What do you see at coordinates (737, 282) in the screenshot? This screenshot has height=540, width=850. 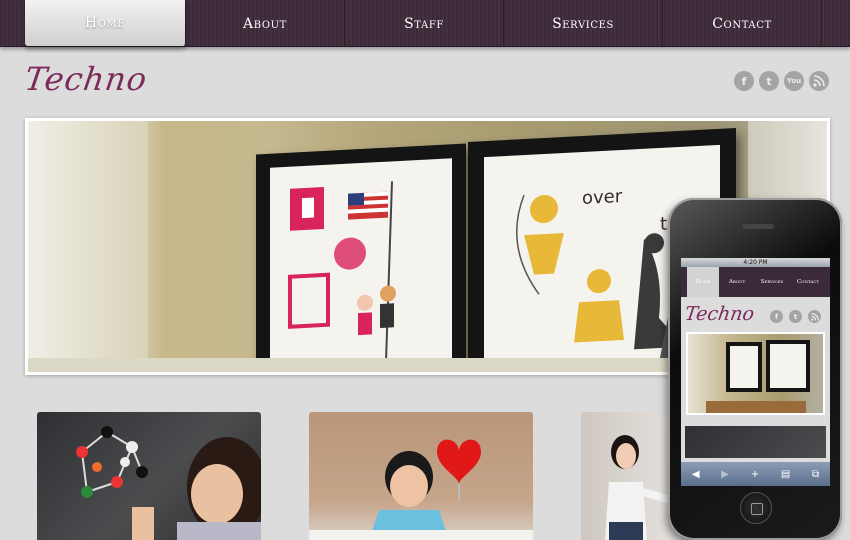 I see `mobile-nav-about: About` at bounding box center [737, 282].